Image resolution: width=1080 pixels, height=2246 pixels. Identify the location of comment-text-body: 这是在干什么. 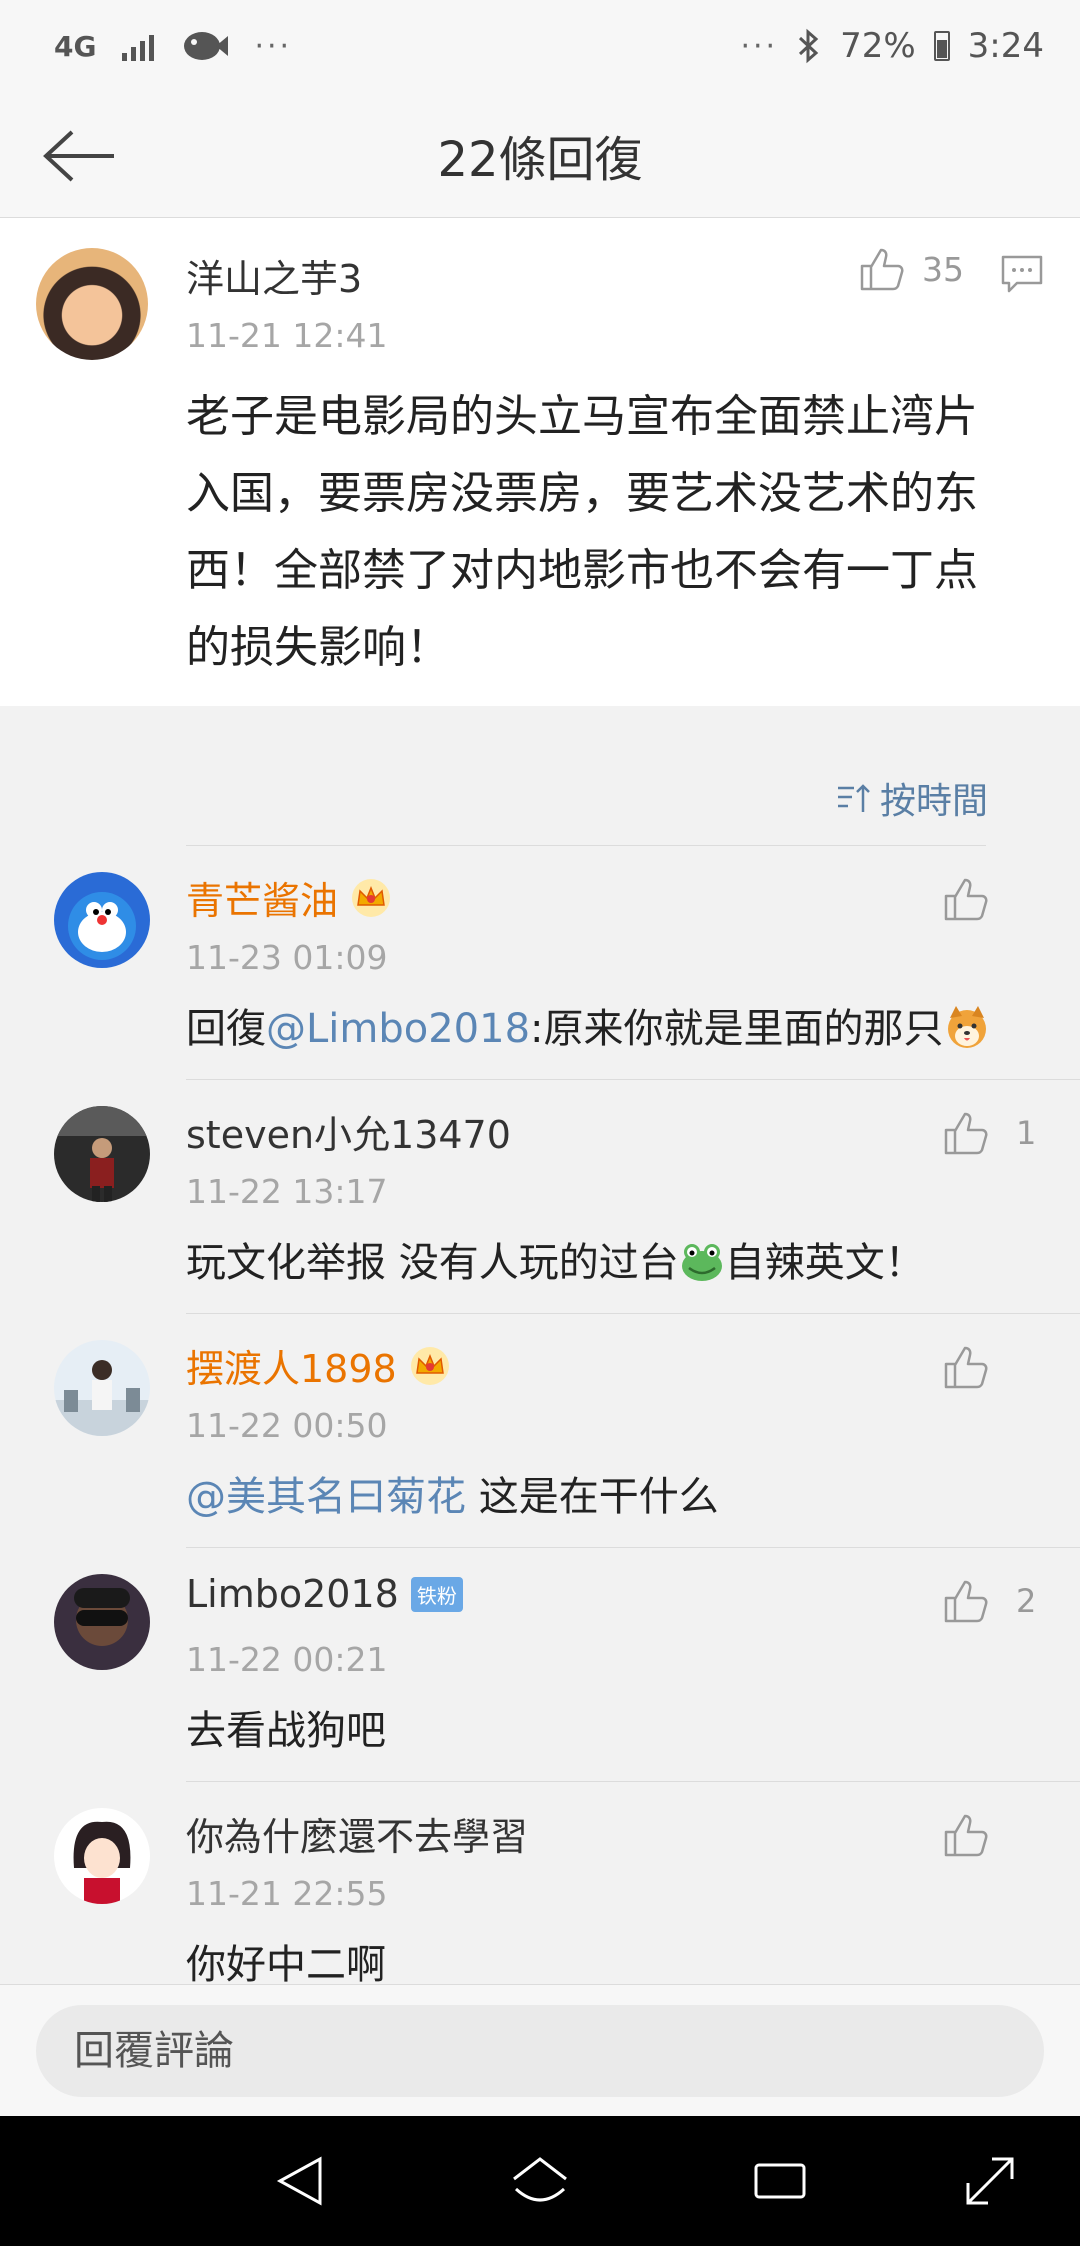
(592, 1497).